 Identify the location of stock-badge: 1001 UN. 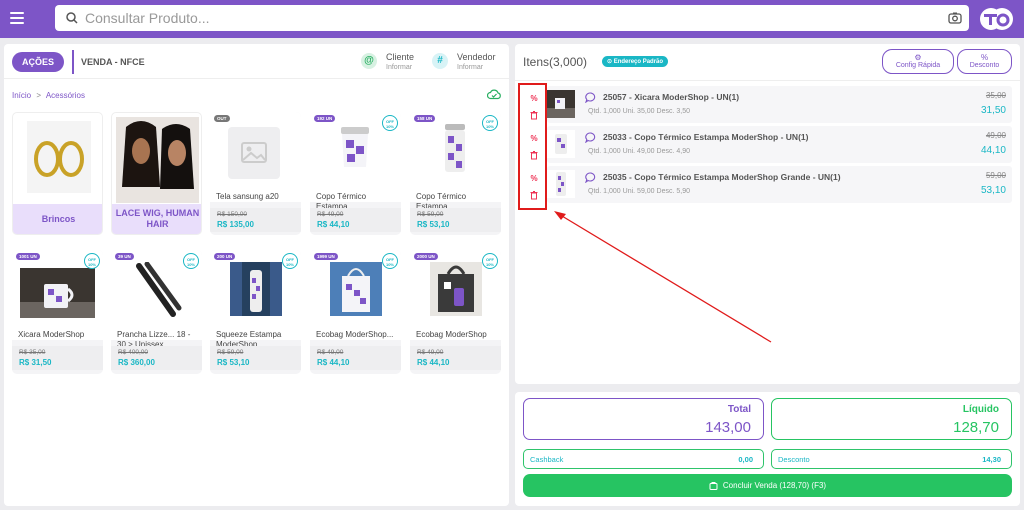
(28, 256).